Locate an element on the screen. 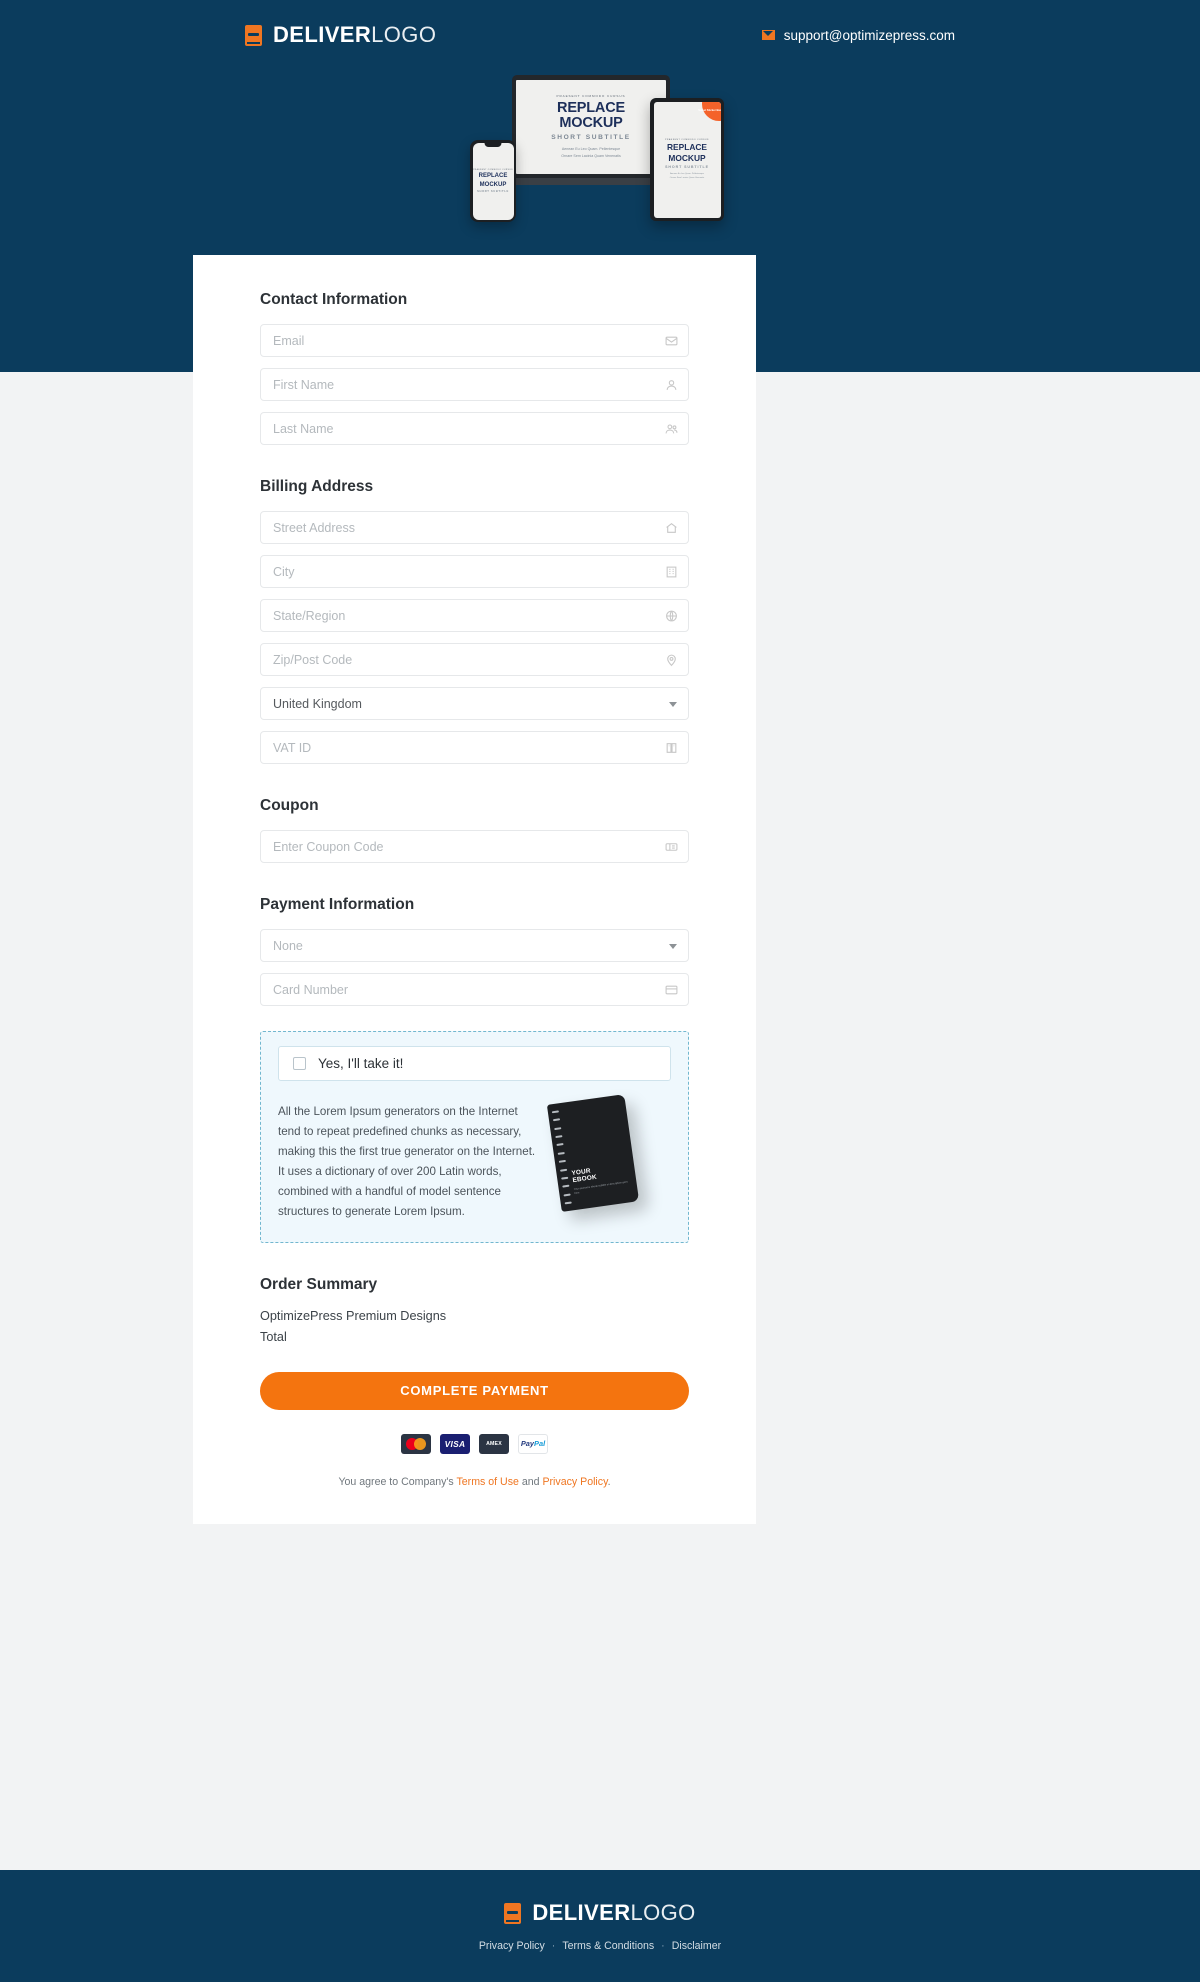 The width and height of the screenshot is (1200, 1982). phone-title-line1: REPLACE is located at coordinates (493, 176).